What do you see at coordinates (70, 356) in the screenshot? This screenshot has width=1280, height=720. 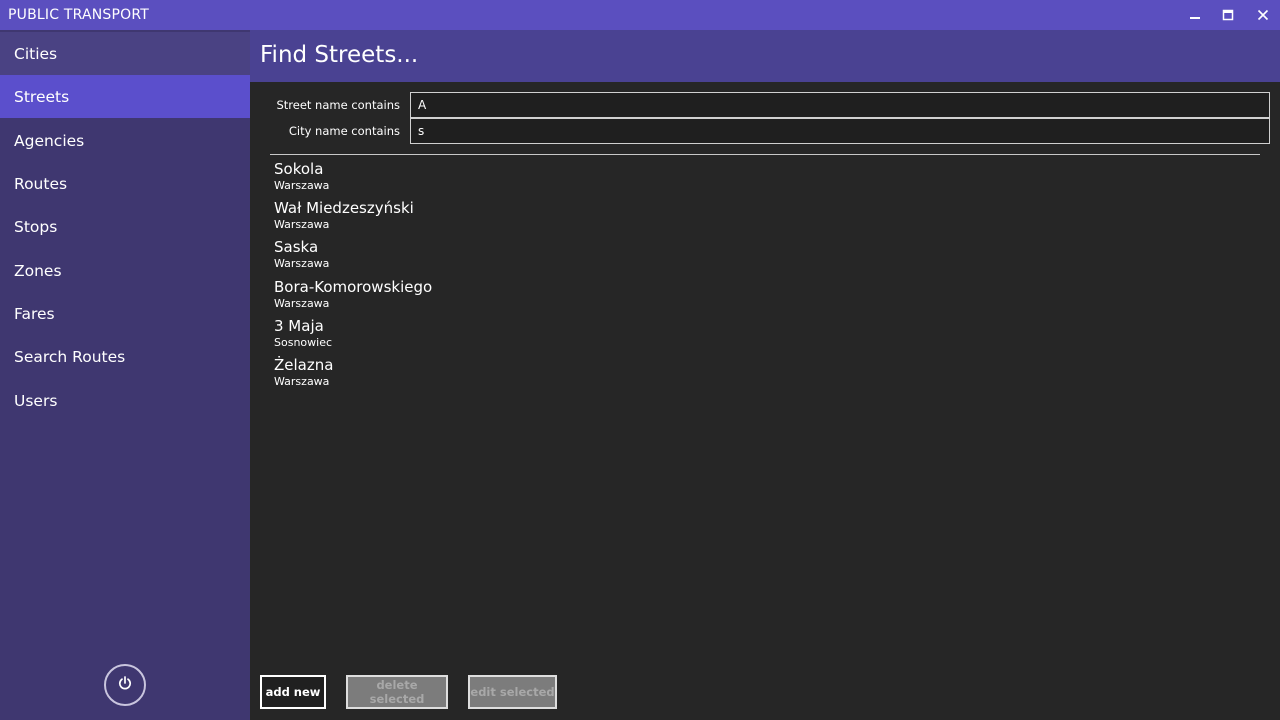 I see `sidebar-item-label: Search Routes` at bounding box center [70, 356].